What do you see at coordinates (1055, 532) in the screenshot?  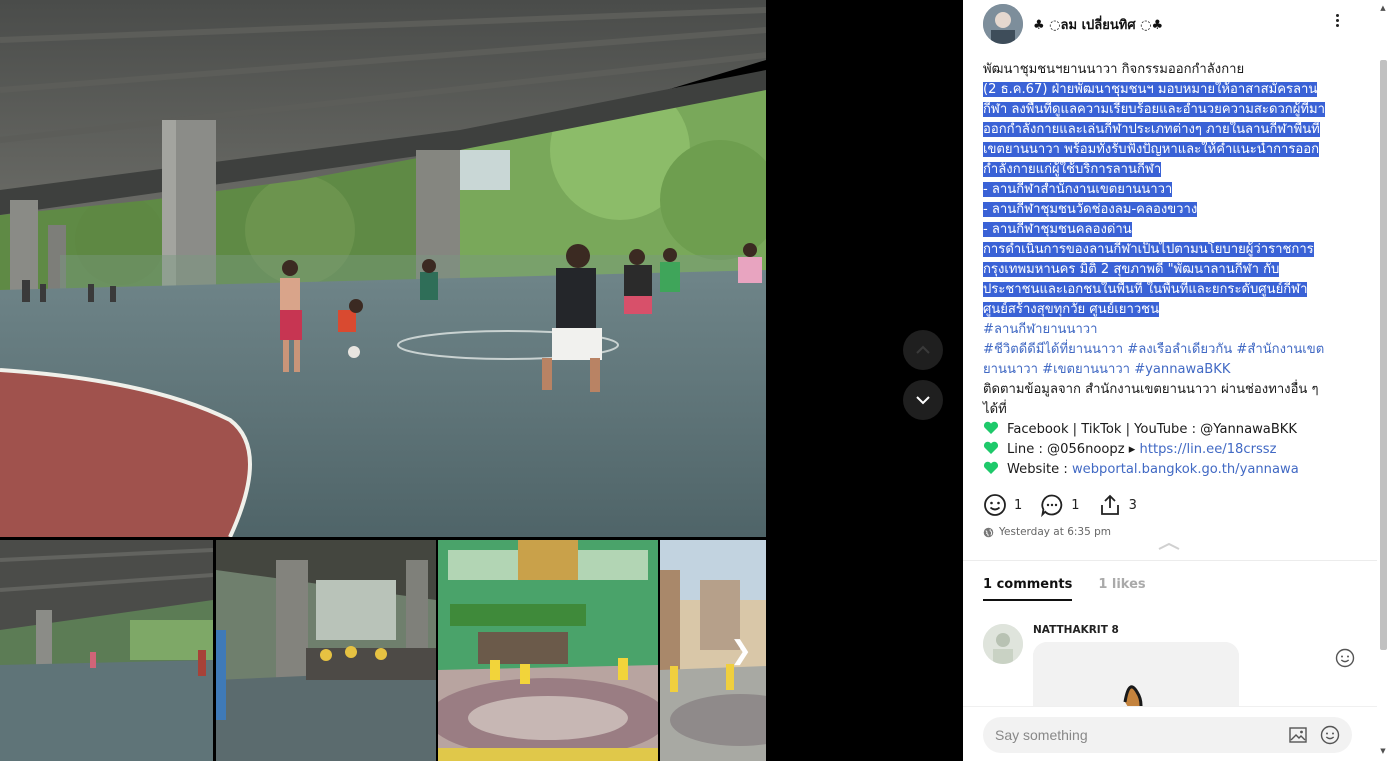 I see `timestamp-text: Yesterday at 6:35 pm` at bounding box center [1055, 532].